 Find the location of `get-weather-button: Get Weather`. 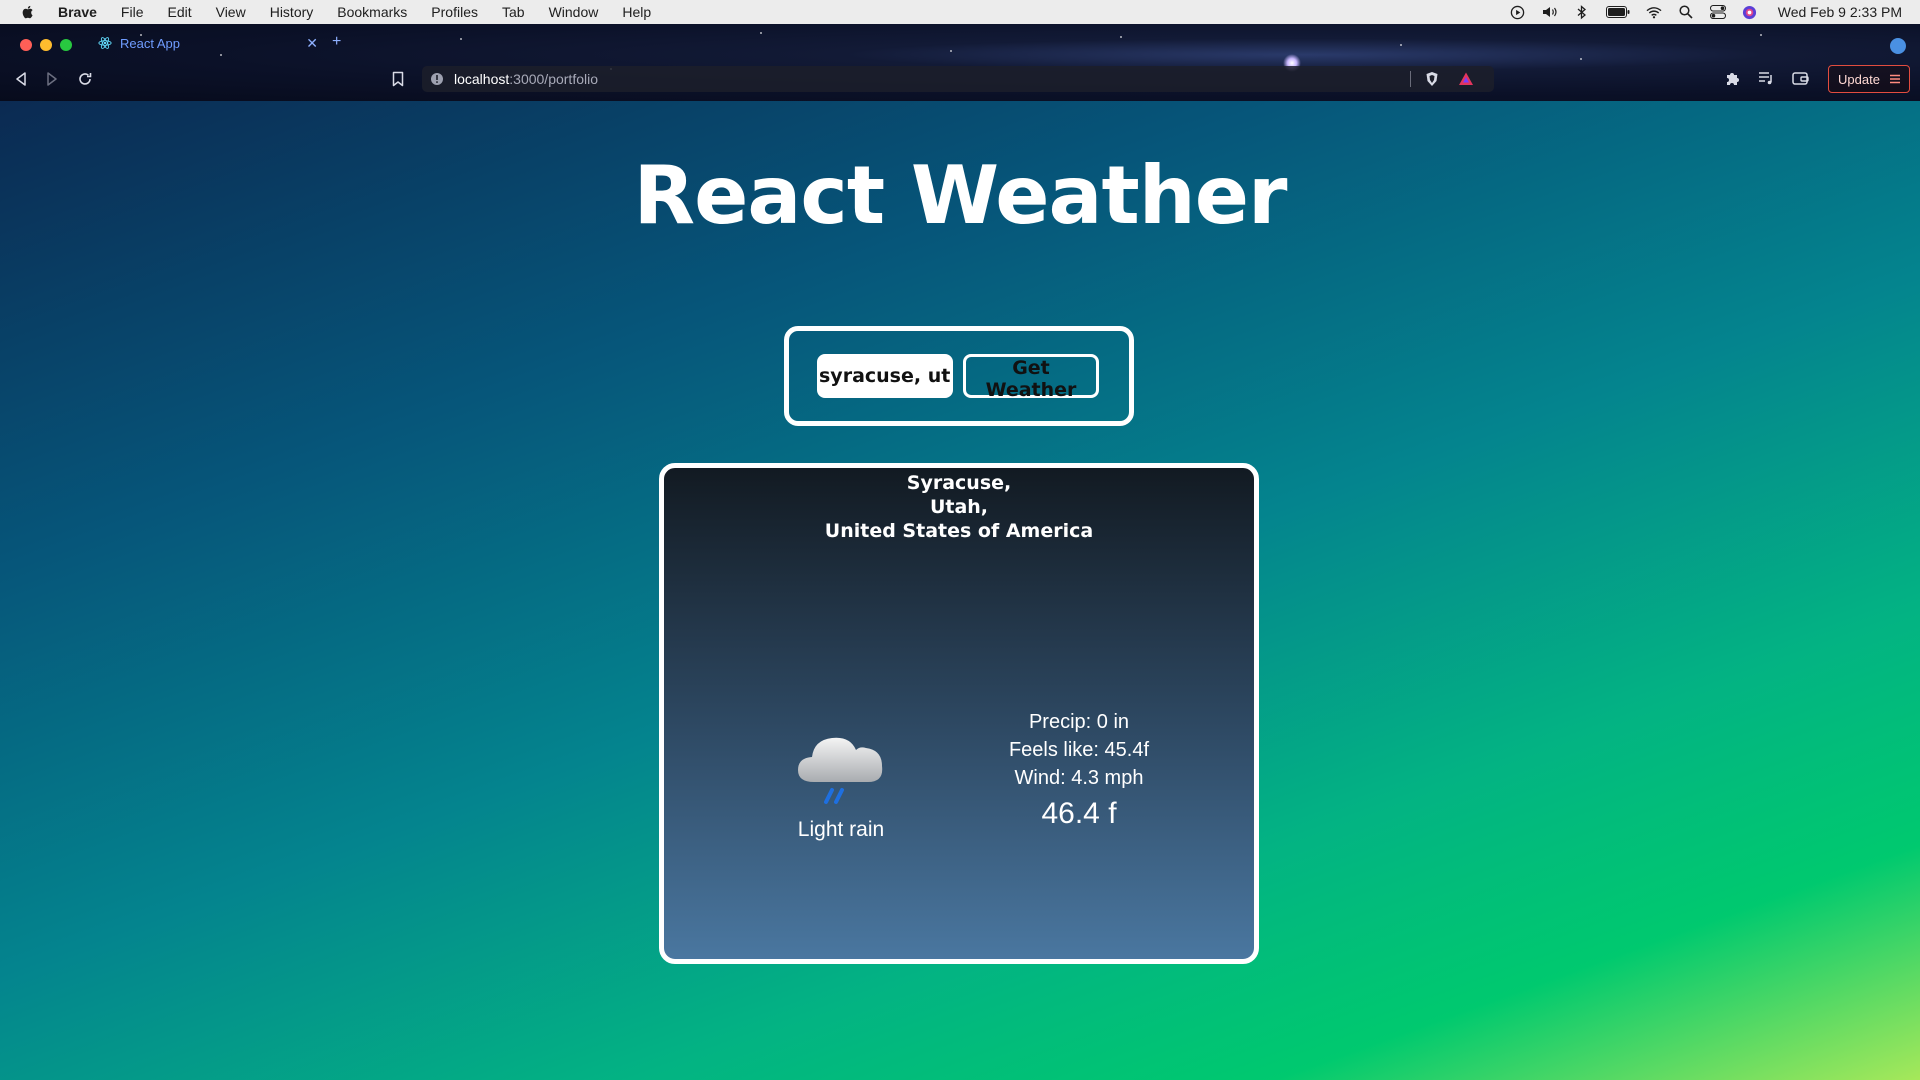

get-weather-button: Get Weather is located at coordinates (1031, 377).